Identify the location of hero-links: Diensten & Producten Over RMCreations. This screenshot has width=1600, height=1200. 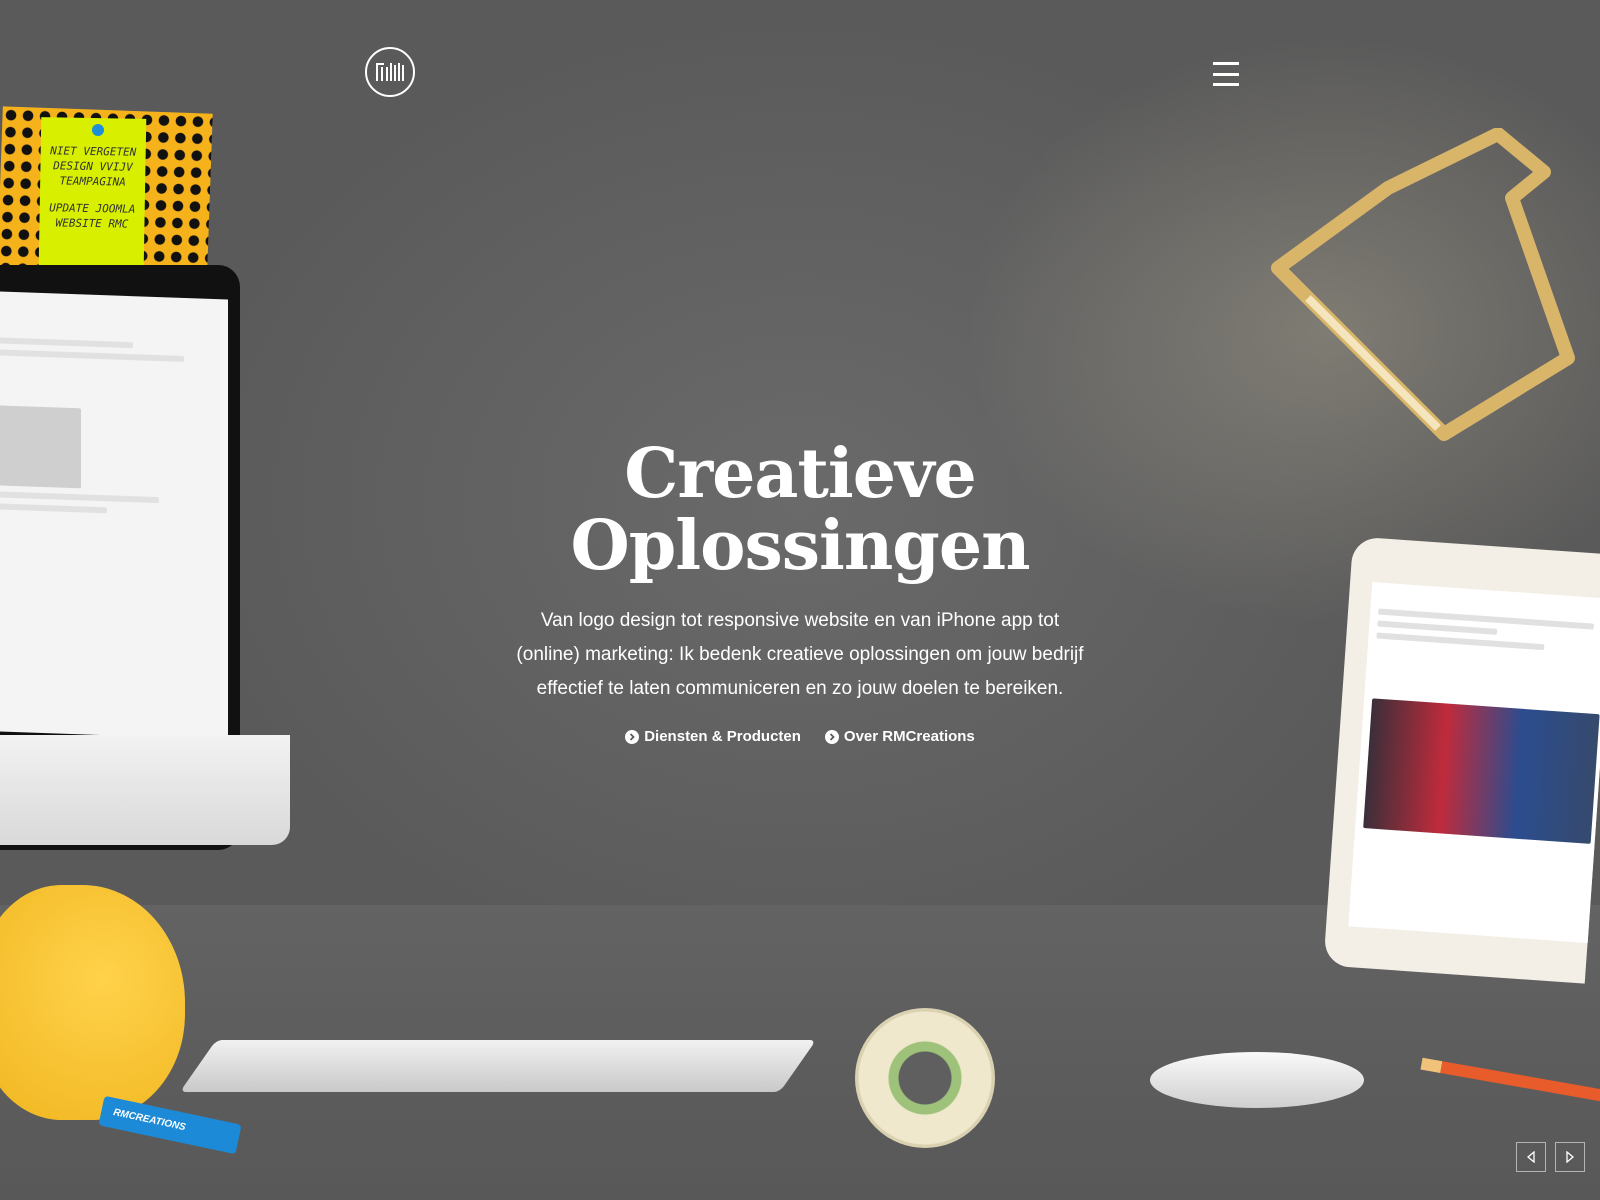
(800, 736).